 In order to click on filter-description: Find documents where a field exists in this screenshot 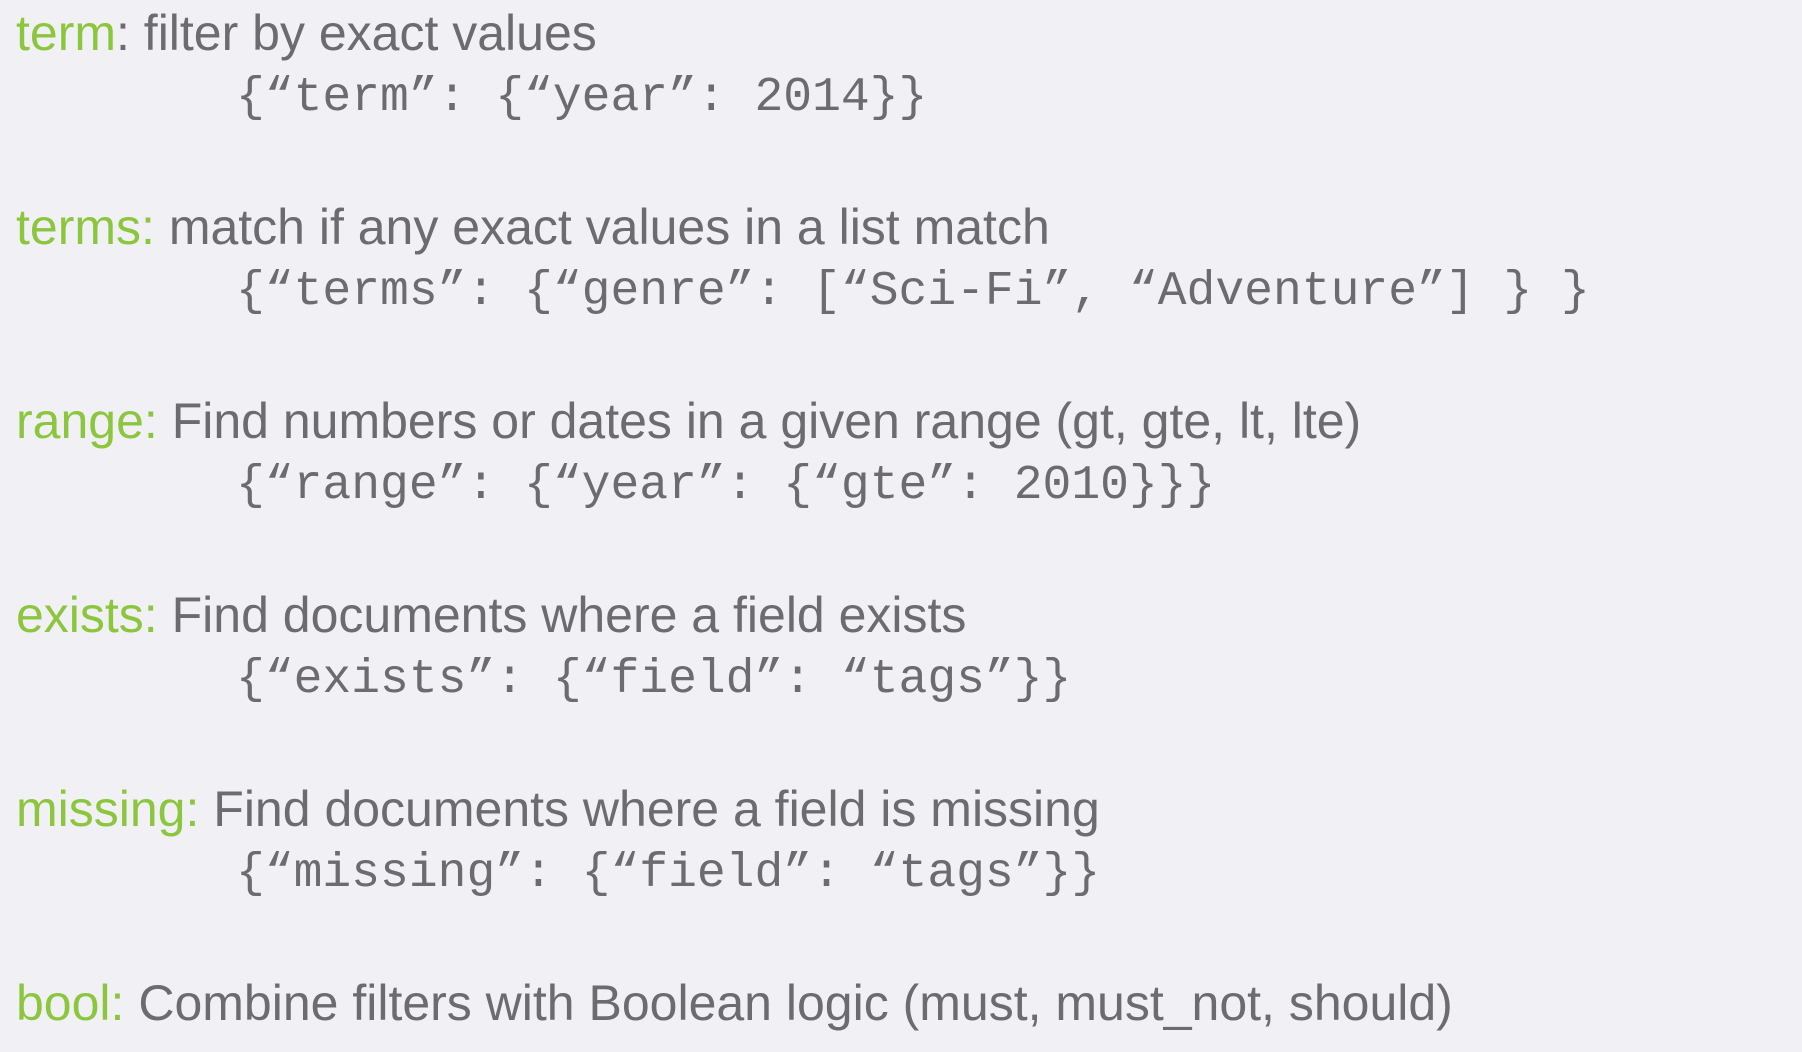, I will do `click(569, 615)`.